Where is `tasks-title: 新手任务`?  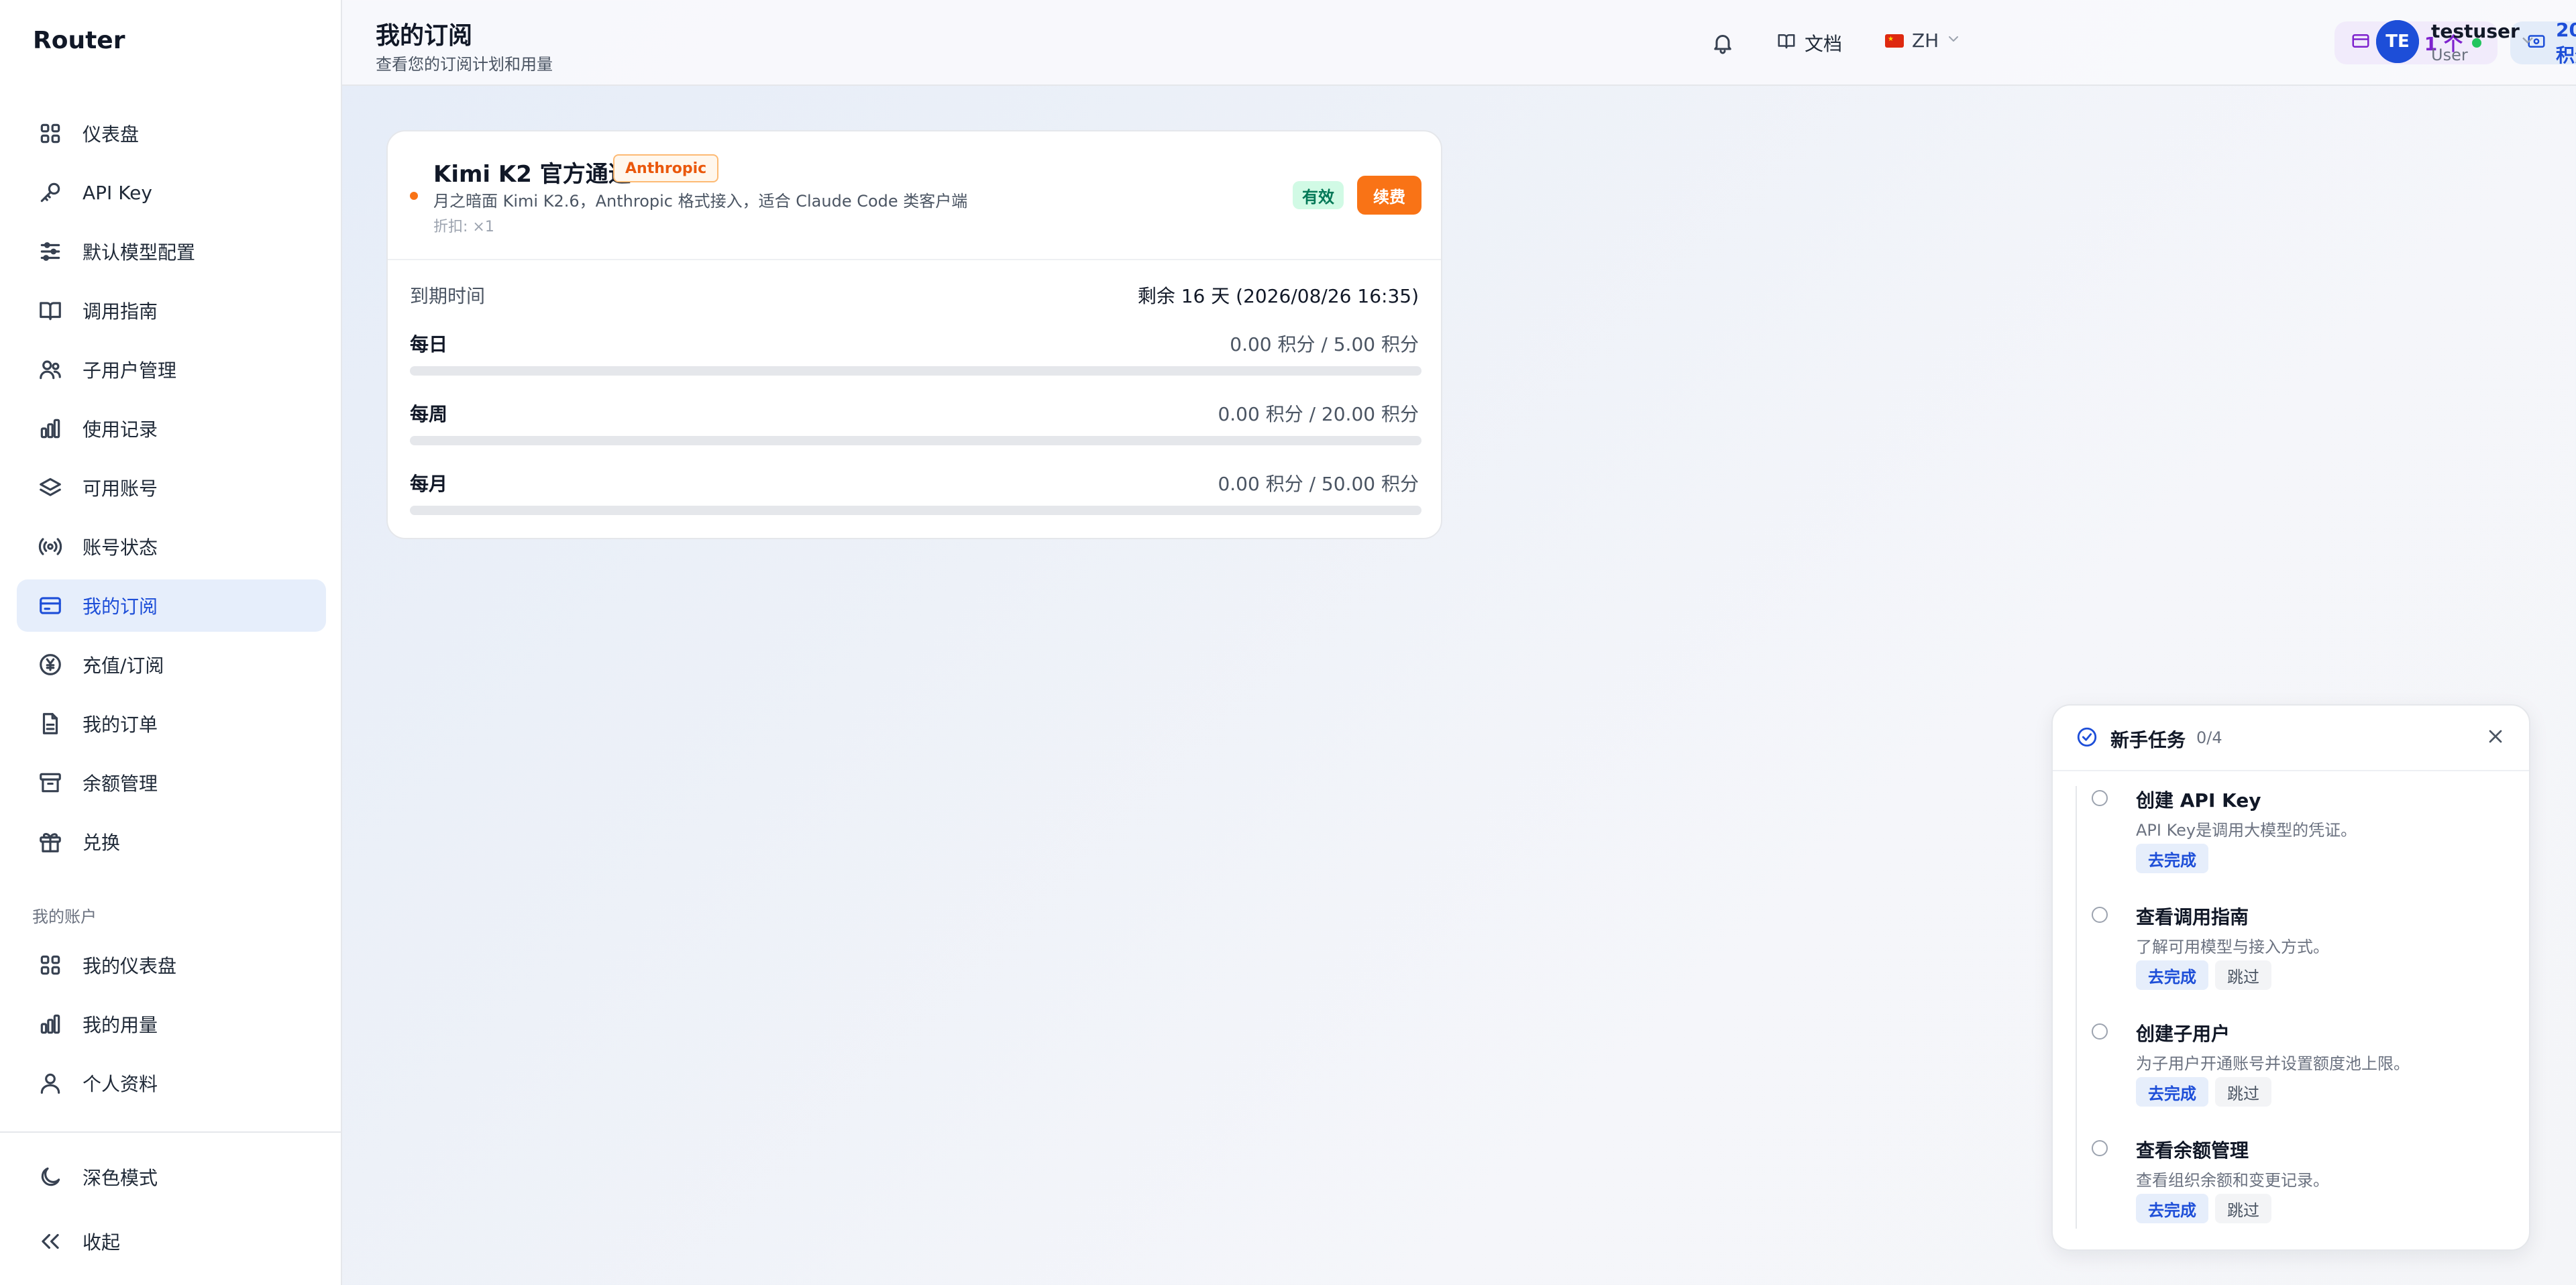 tasks-title: 新手任务 is located at coordinates (2148, 740).